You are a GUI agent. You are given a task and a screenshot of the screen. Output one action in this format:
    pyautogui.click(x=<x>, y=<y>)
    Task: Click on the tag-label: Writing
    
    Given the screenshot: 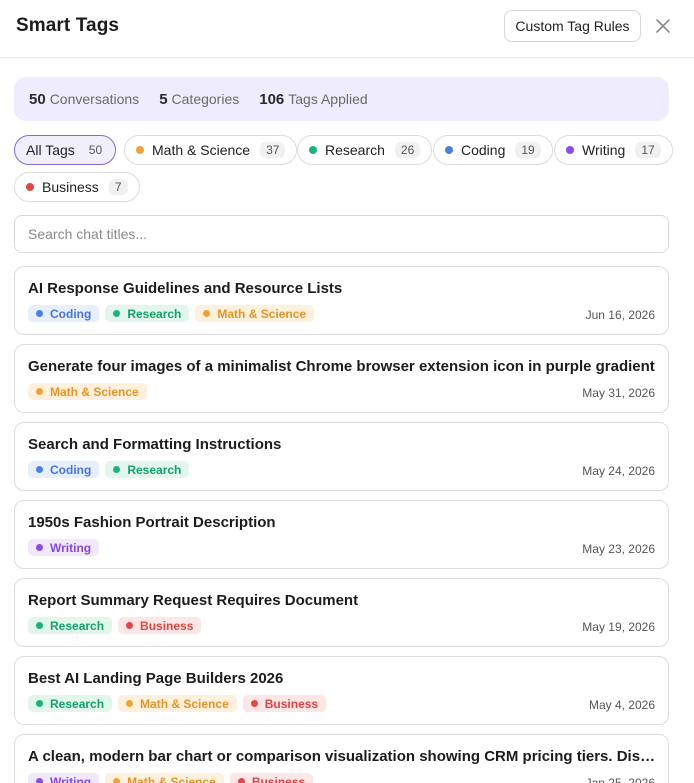 What is the action you would take?
    pyautogui.click(x=71, y=778)
    